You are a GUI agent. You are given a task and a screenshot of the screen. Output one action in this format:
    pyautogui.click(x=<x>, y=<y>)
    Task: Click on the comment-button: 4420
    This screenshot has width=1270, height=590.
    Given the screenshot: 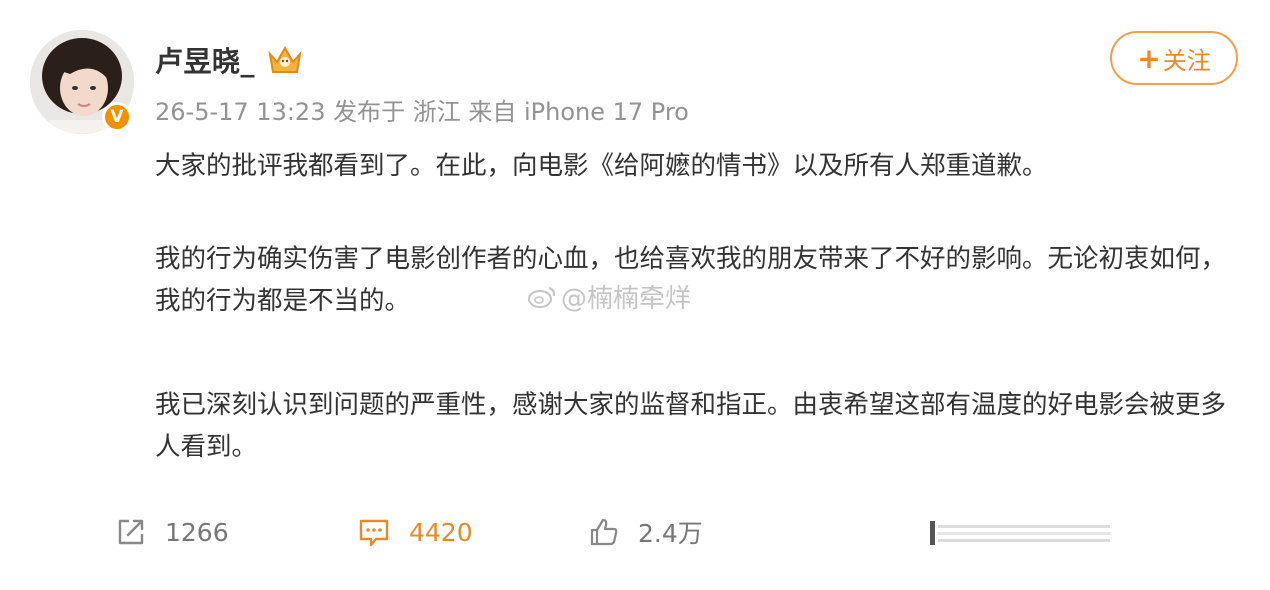 What is the action you would take?
    pyautogui.click(x=415, y=532)
    